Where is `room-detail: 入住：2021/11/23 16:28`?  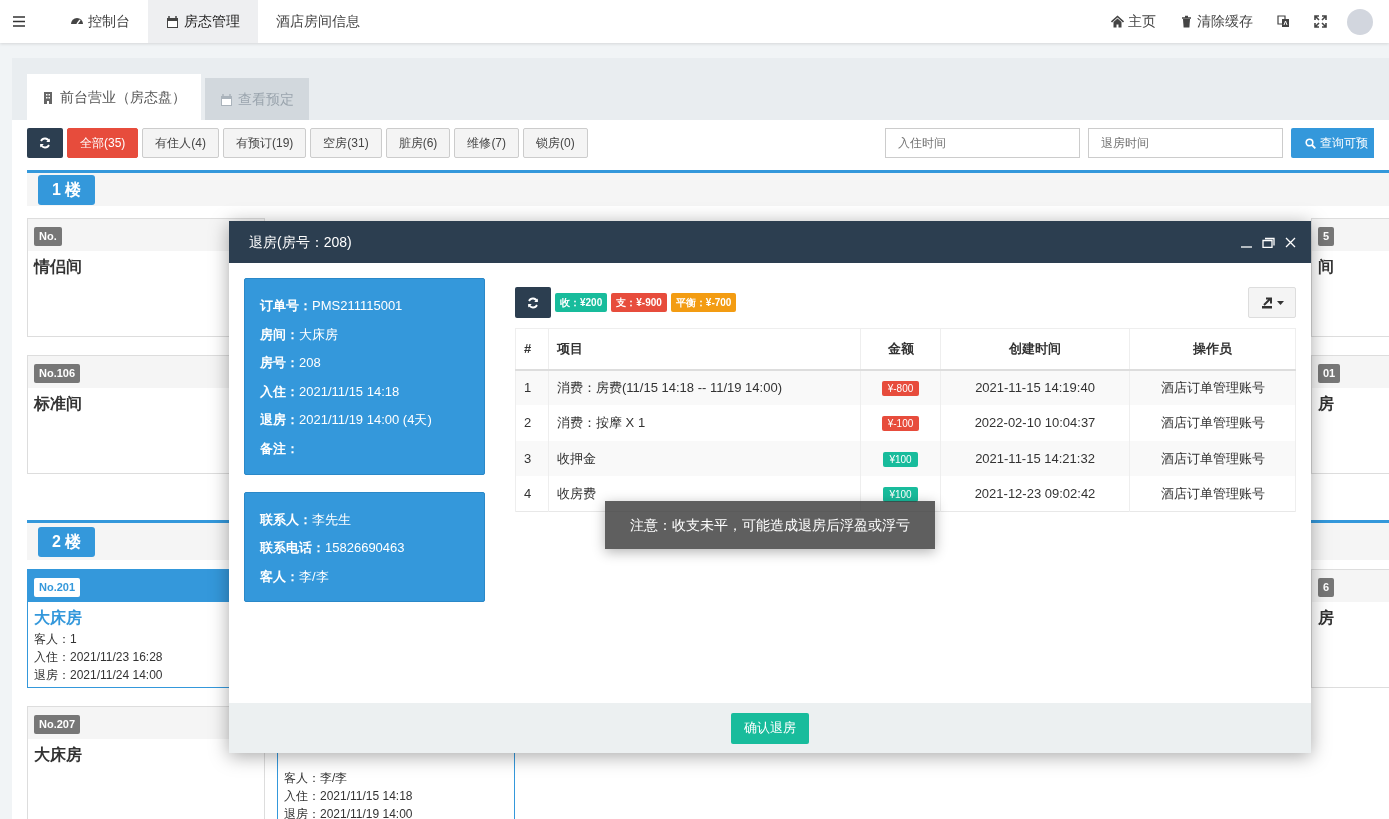
room-detail: 入住：2021/11/23 16:28 is located at coordinates (98, 657).